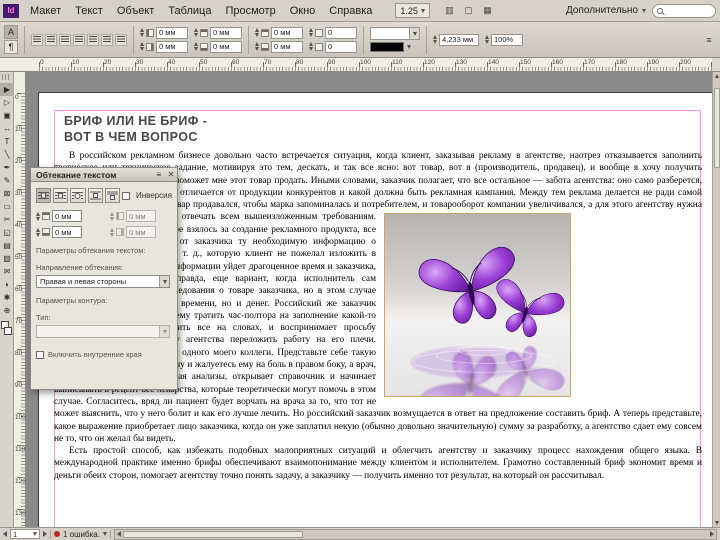 This screenshot has height=540, width=720. Describe the element at coordinates (135, 10) in the screenshot. I see `menu-item-3: Объект` at that location.